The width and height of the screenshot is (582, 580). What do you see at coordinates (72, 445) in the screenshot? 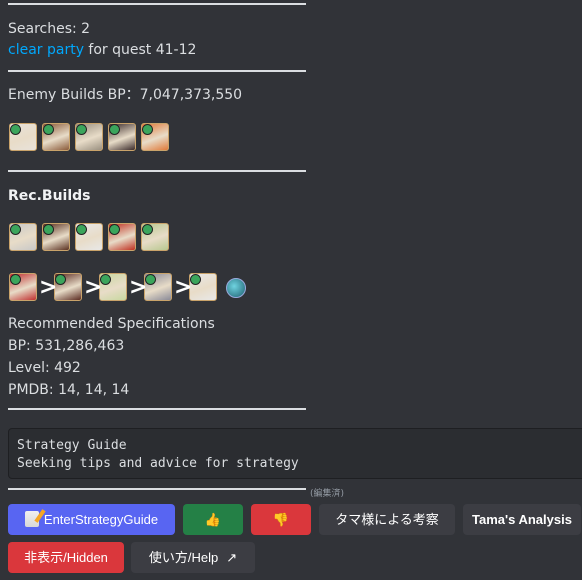
I see `code-line-1: Strategy Guide` at bounding box center [72, 445].